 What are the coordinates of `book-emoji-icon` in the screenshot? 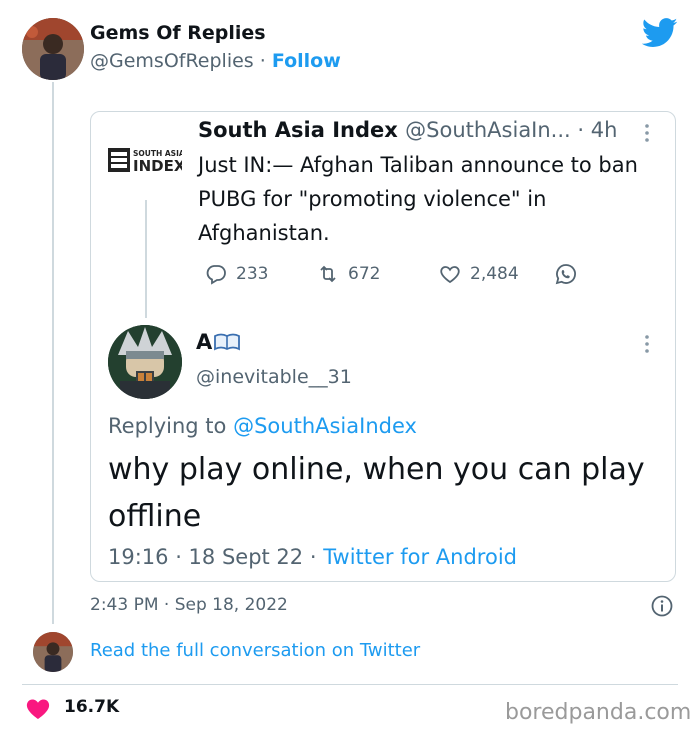 It's located at (227, 342).